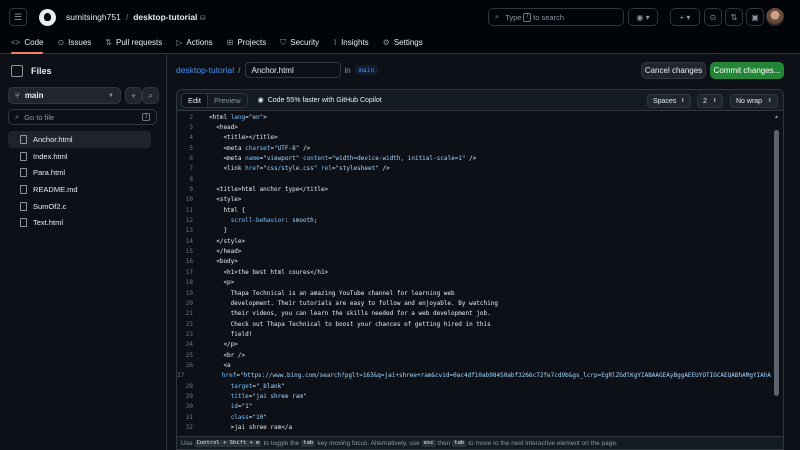 The width and height of the screenshot is (800, 450). Describe the element at coordinates (241, 407) in the screenshot. I see `line-content: id="1"` at that location.